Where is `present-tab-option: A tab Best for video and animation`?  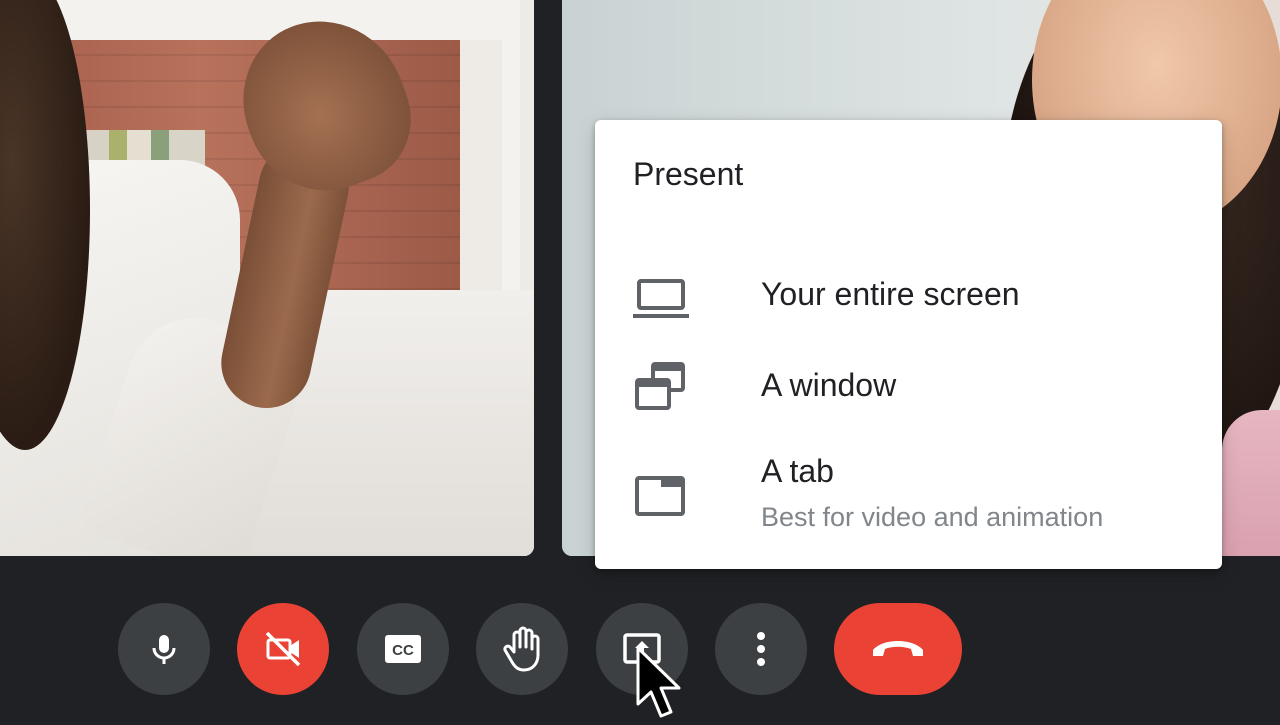
present-tab-option: A tab Best for video and animation is located at coordinates (908, 505).